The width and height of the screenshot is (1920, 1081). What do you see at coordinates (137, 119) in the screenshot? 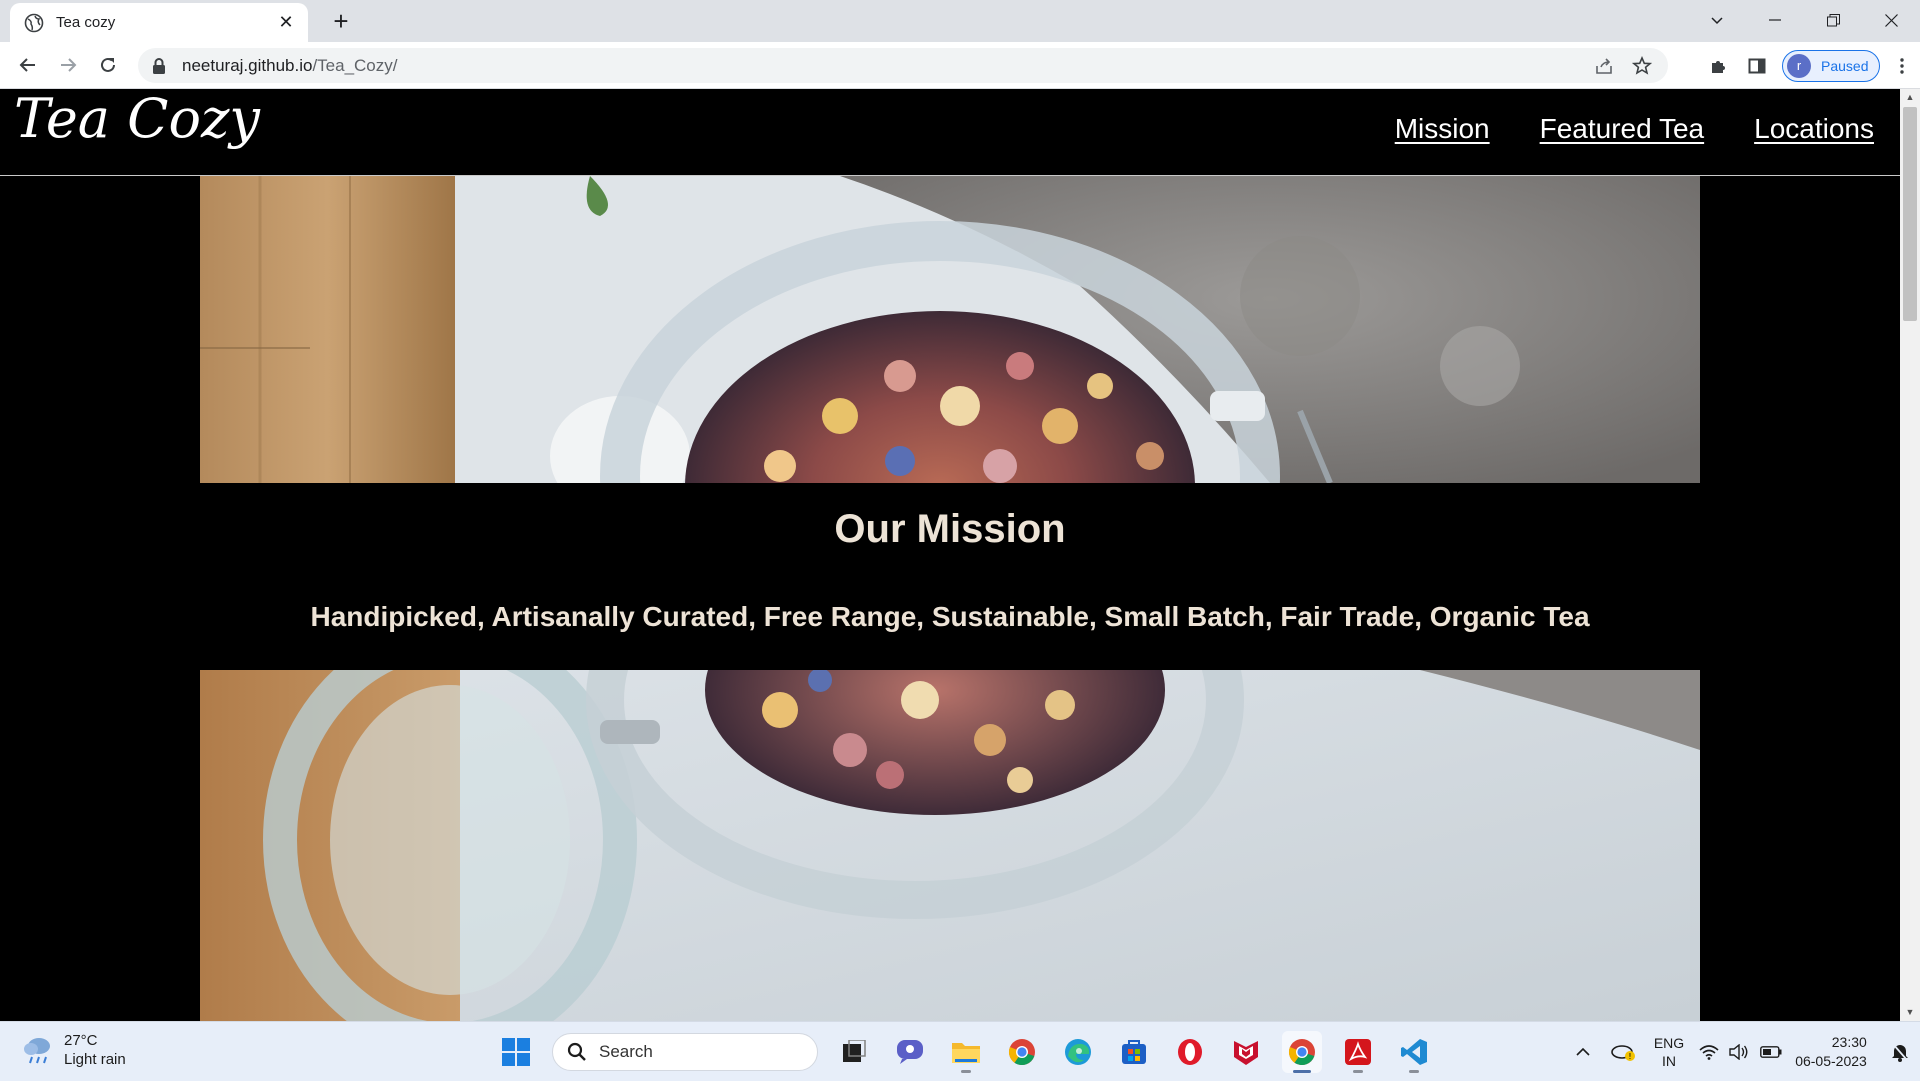
I see `site-logo: Tea Cozy` at bounding box center [137, 119].